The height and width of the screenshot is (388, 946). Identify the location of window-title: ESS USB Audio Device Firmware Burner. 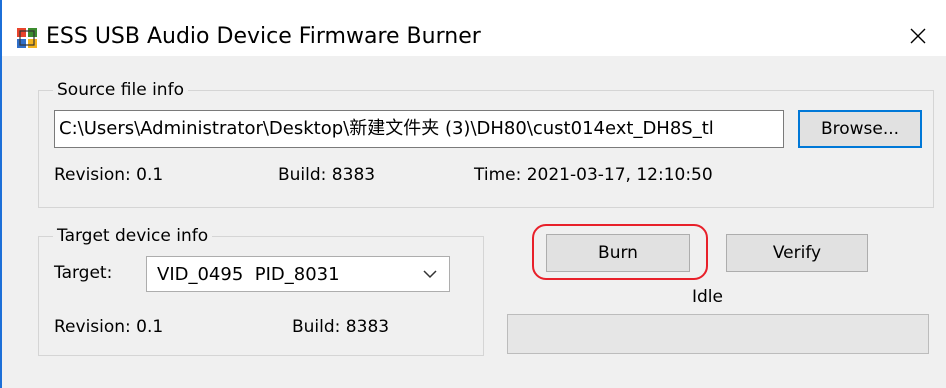
(263, 36).